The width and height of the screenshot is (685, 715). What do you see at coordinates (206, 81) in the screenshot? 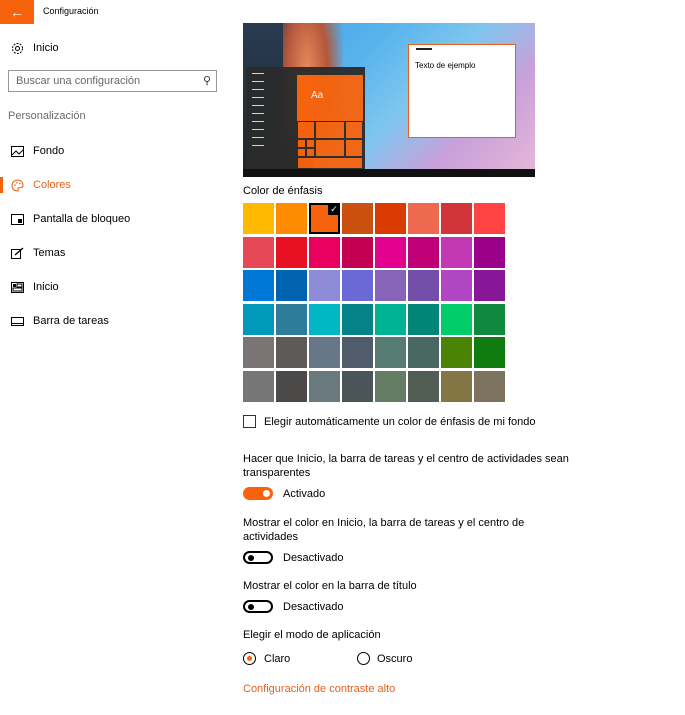
I see `search-icon: ⚲` at bounding box center [206, 81].